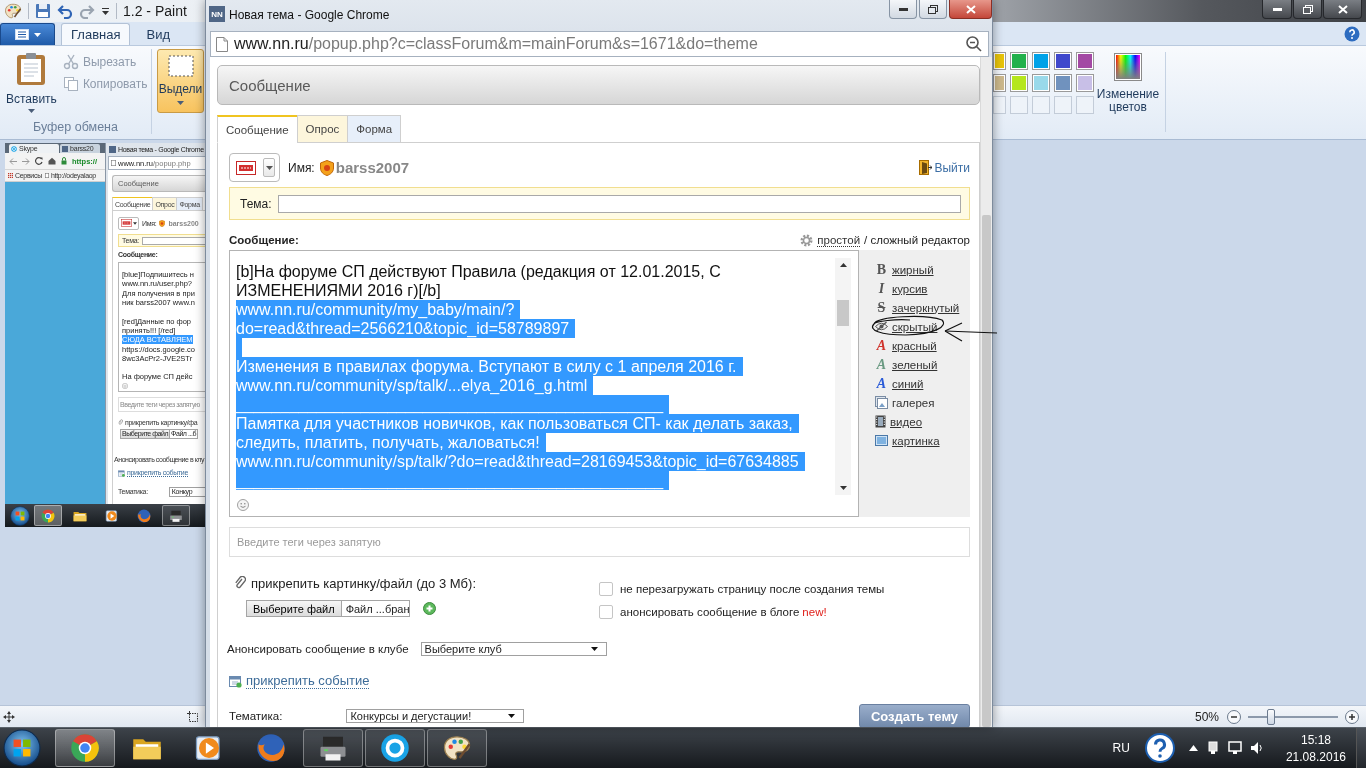 This screenshot has width=1366, height=768. I want to click on language-indicator: RU, so click(1121, 748).